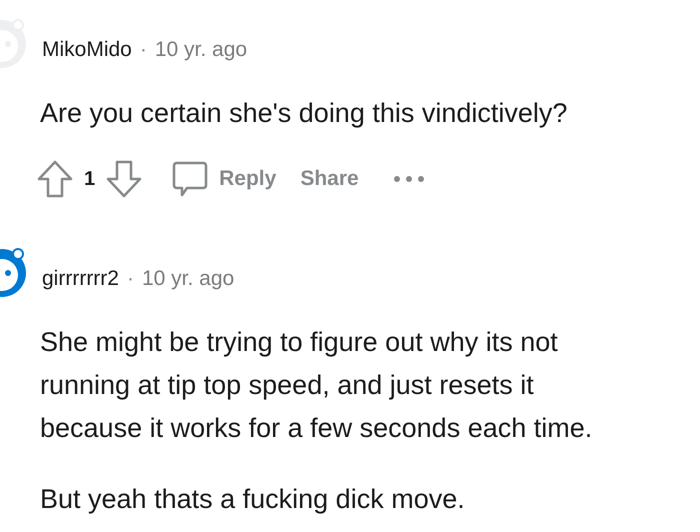 The height and width of the screenshot is (532, 700). Describe the element at coordinates (87, 50) in the screenshot. I see `username: MikoMido` at that location.